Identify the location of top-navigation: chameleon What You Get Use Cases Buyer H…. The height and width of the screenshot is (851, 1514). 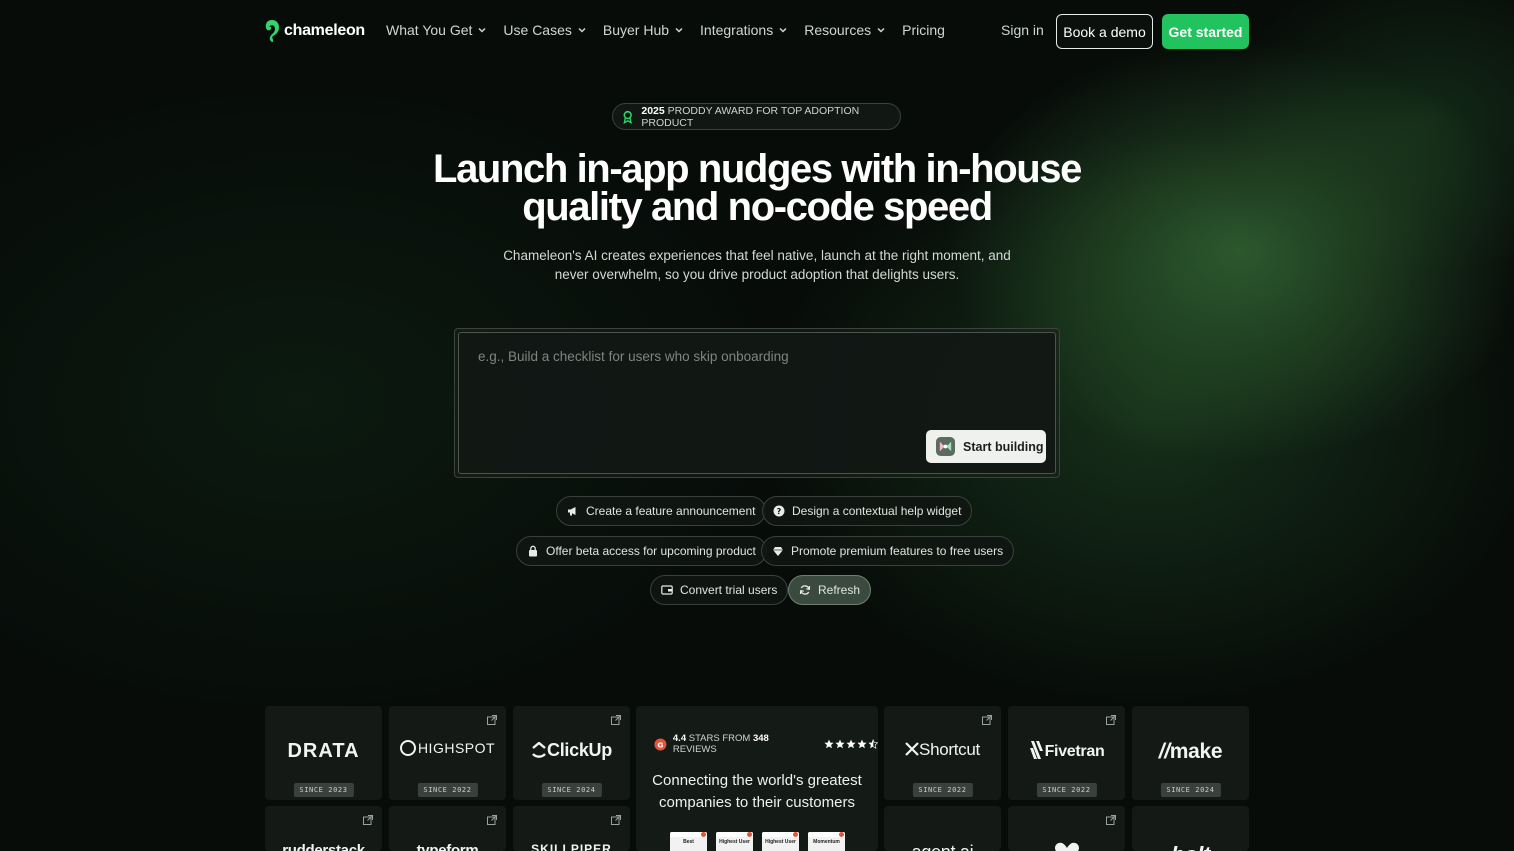
(757, 31).